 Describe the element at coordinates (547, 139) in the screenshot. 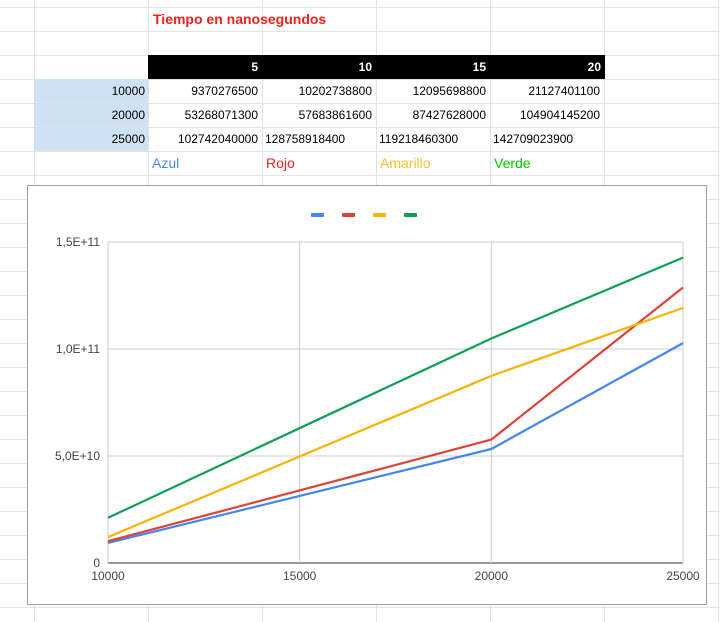

I see `table-cell: 142709023900` at that location.